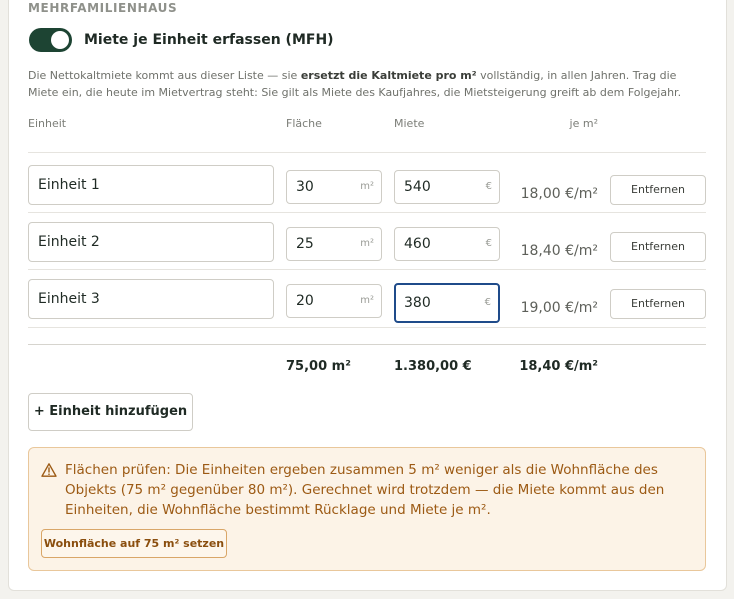 The height and width of the screenshot is (599, 734). What do you see at coordinates (60, 40) in the screenshot?
I see `toggle-knob` at bounding box center [60, 40].